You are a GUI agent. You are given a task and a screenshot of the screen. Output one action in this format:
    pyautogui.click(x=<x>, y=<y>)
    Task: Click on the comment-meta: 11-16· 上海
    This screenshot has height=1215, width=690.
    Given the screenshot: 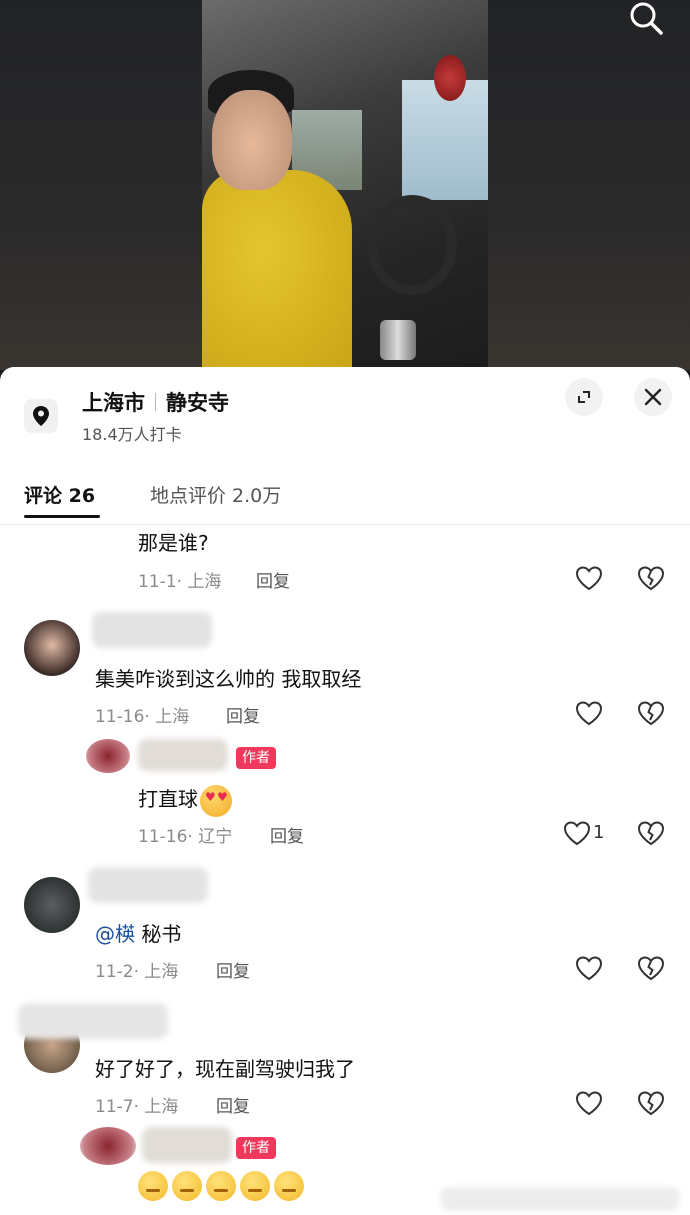 What is the action you would take?
    pyautogui.click(x=142, y=717)
    